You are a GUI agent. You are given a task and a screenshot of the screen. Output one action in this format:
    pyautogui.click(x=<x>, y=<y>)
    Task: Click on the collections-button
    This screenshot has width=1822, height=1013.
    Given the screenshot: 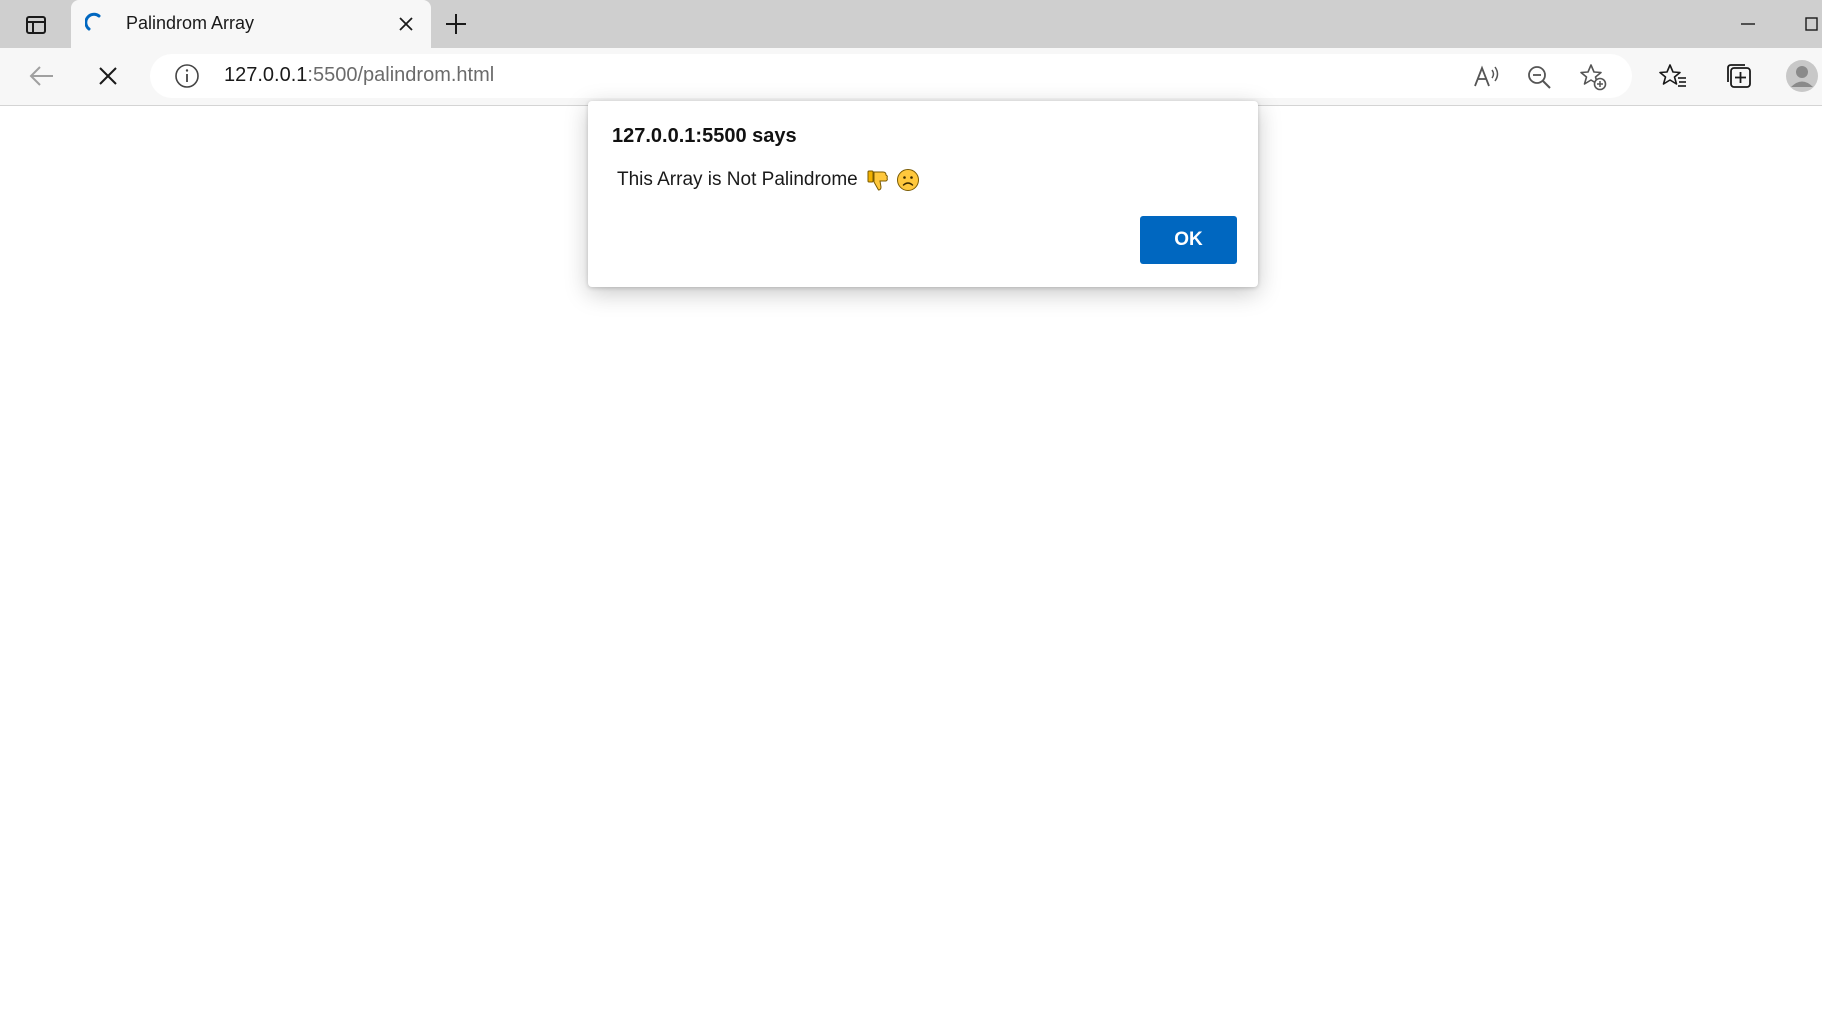 What is the action you would take?
    pyautogui.click(x=1739, y=76)
    